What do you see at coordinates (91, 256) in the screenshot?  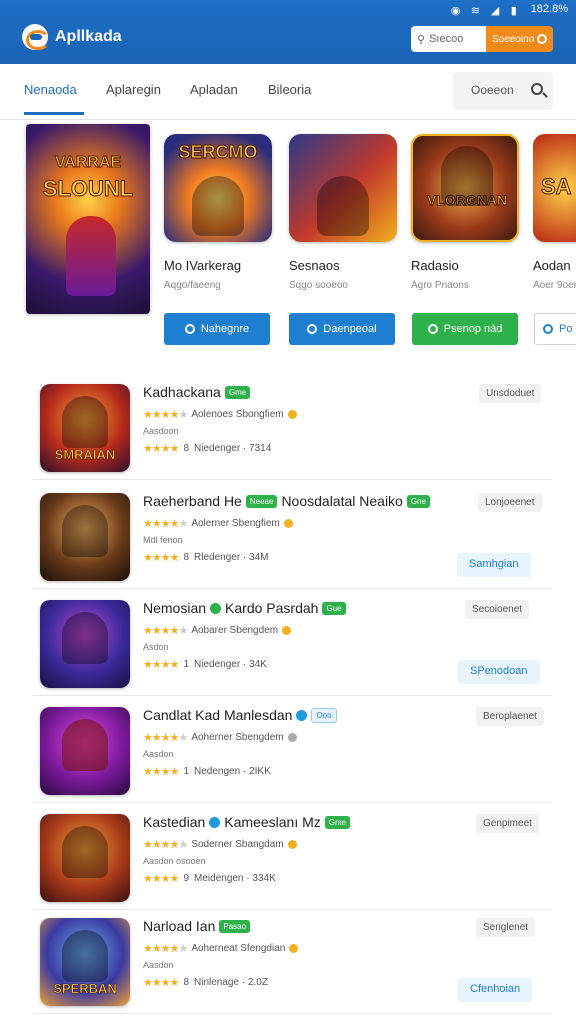 I see `hero-character-art` at bounding box center [91, 256].